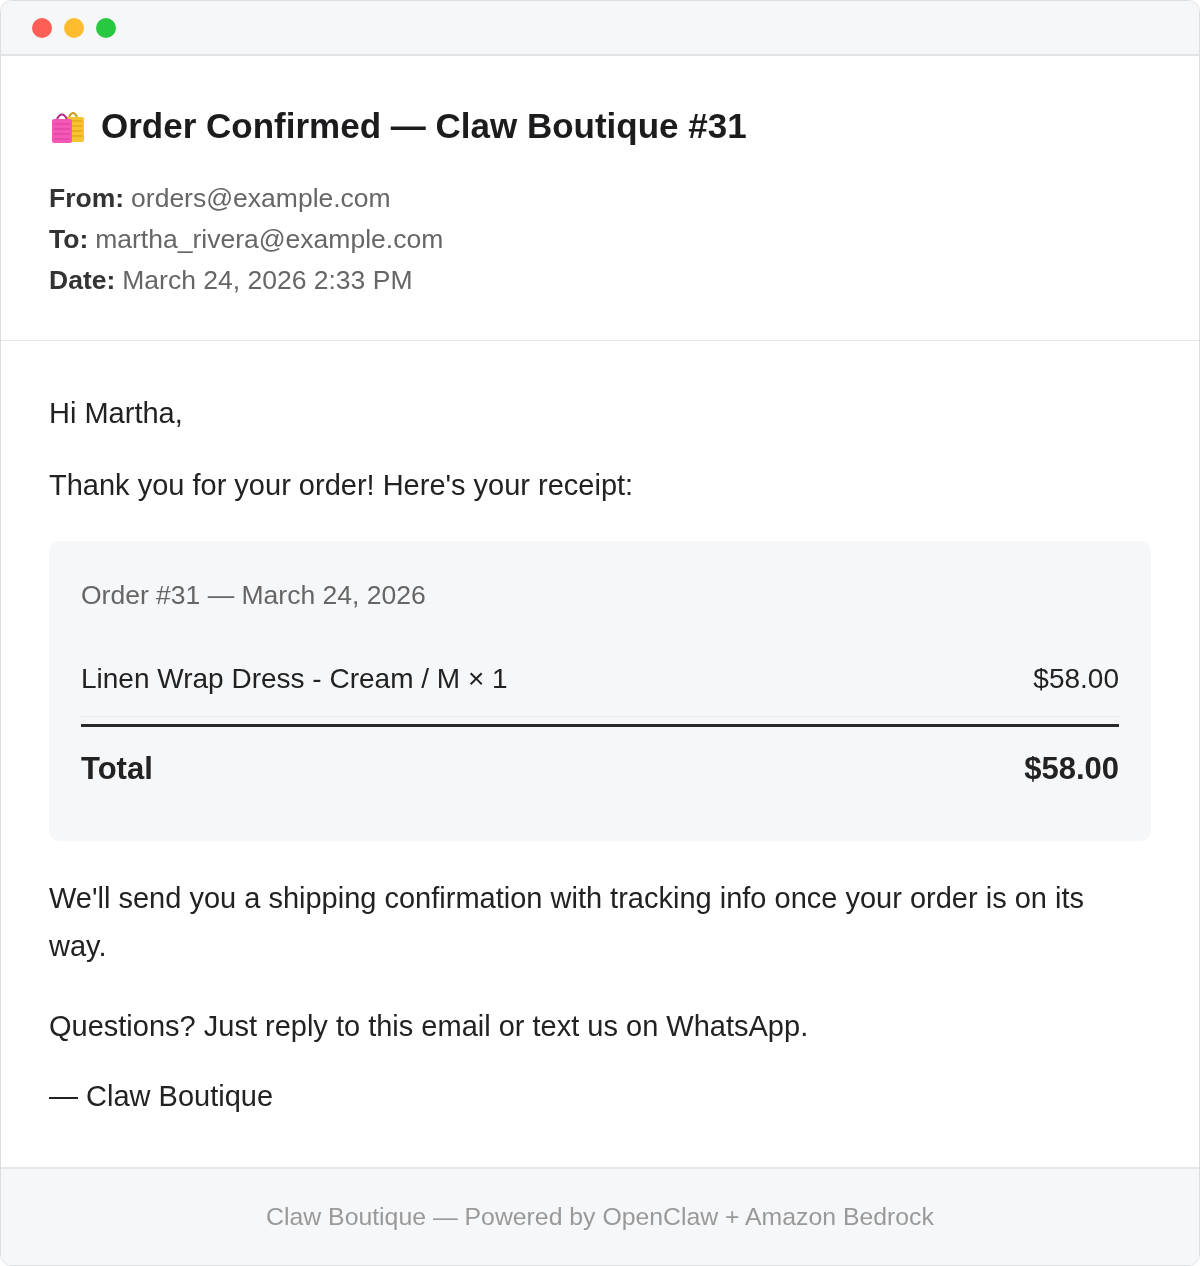  Describe the element at coordinates (87, 198) in the screenshot. I see `header-label: From:` at that location.